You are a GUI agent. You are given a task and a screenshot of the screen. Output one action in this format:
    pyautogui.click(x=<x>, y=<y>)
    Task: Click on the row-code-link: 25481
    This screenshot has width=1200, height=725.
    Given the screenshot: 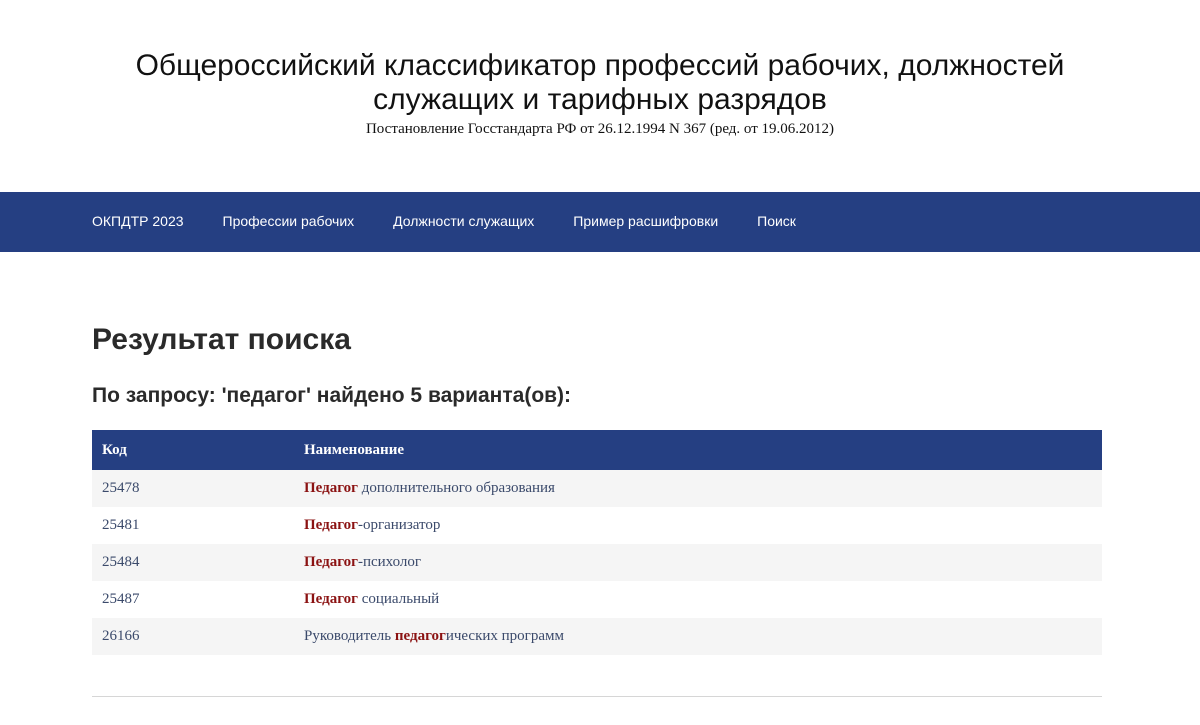 What is the action you would take?
    pyautogui.click(x=121, y=525)
    